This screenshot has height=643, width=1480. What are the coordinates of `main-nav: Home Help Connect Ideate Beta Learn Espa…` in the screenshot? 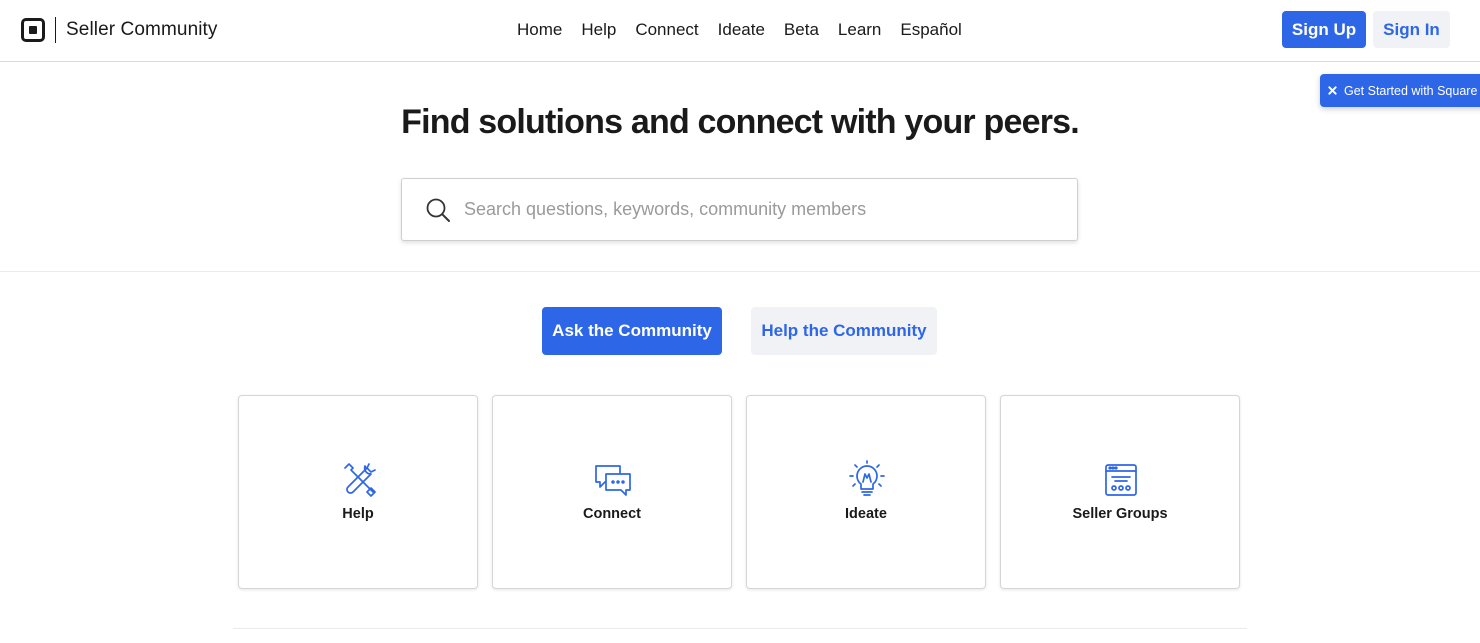 It's located at (739, 30).